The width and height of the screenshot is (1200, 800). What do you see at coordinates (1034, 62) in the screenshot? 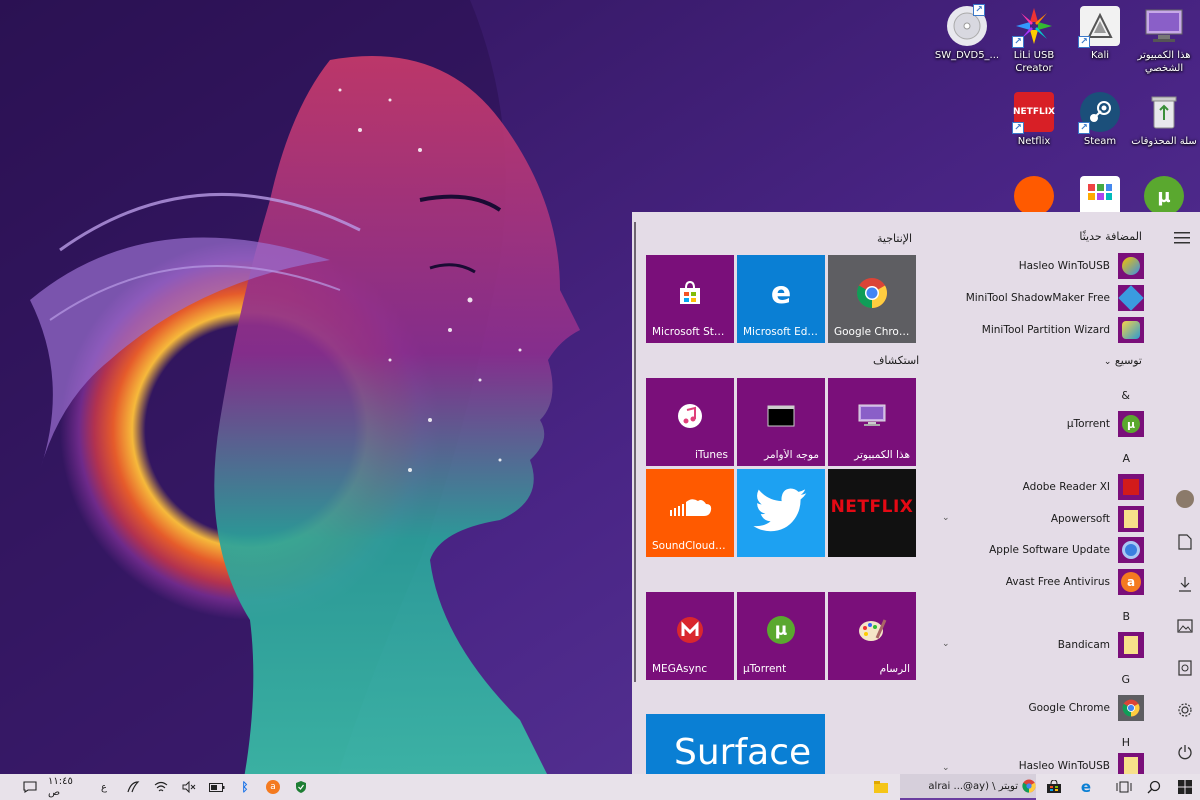
I see `desktop-icon-label: LiLi USB Creator` at bounding box center [1034, 62].